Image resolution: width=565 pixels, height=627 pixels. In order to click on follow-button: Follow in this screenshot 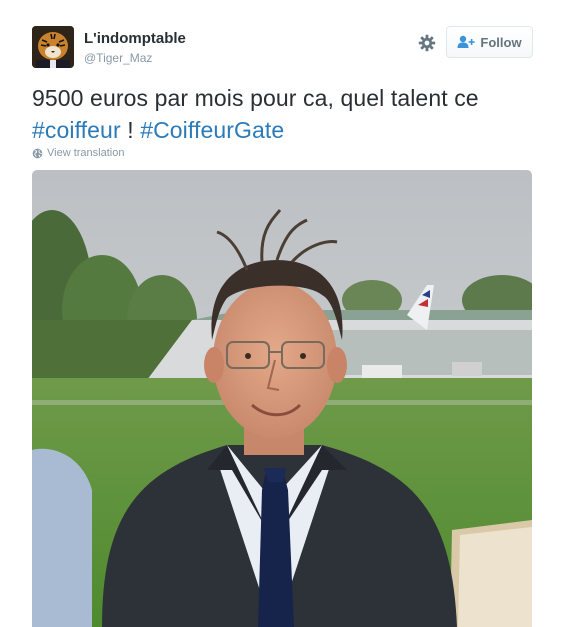, I will do `click(489, 42)`.